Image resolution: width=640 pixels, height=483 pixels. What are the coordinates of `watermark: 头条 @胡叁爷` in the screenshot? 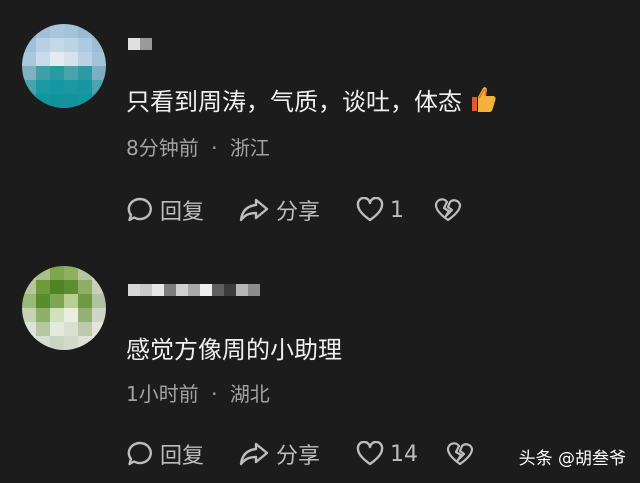 It's located at (572, 459).